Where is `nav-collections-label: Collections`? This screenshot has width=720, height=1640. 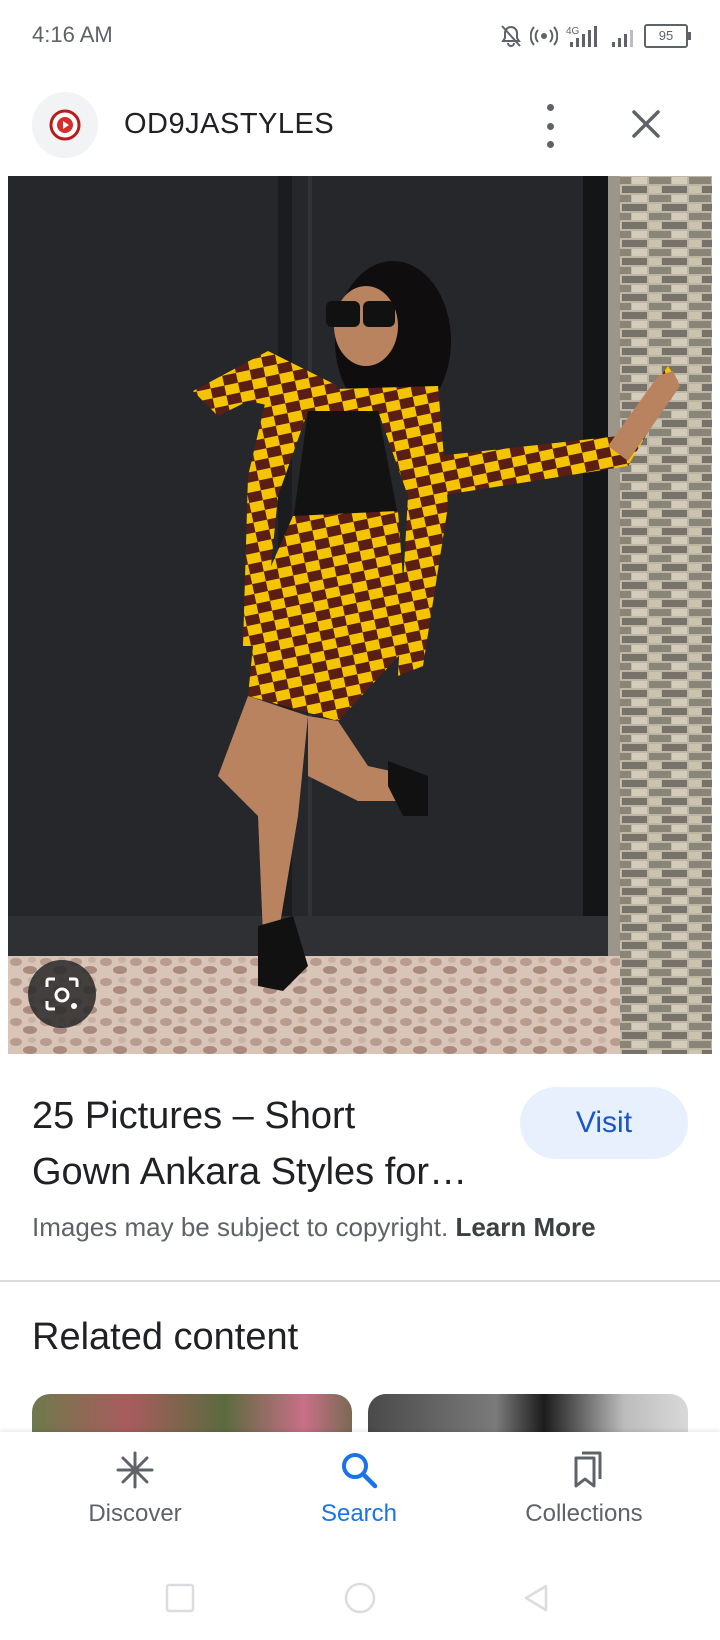
nav-collections-label: Collections is located at coordinates (584, 1513).